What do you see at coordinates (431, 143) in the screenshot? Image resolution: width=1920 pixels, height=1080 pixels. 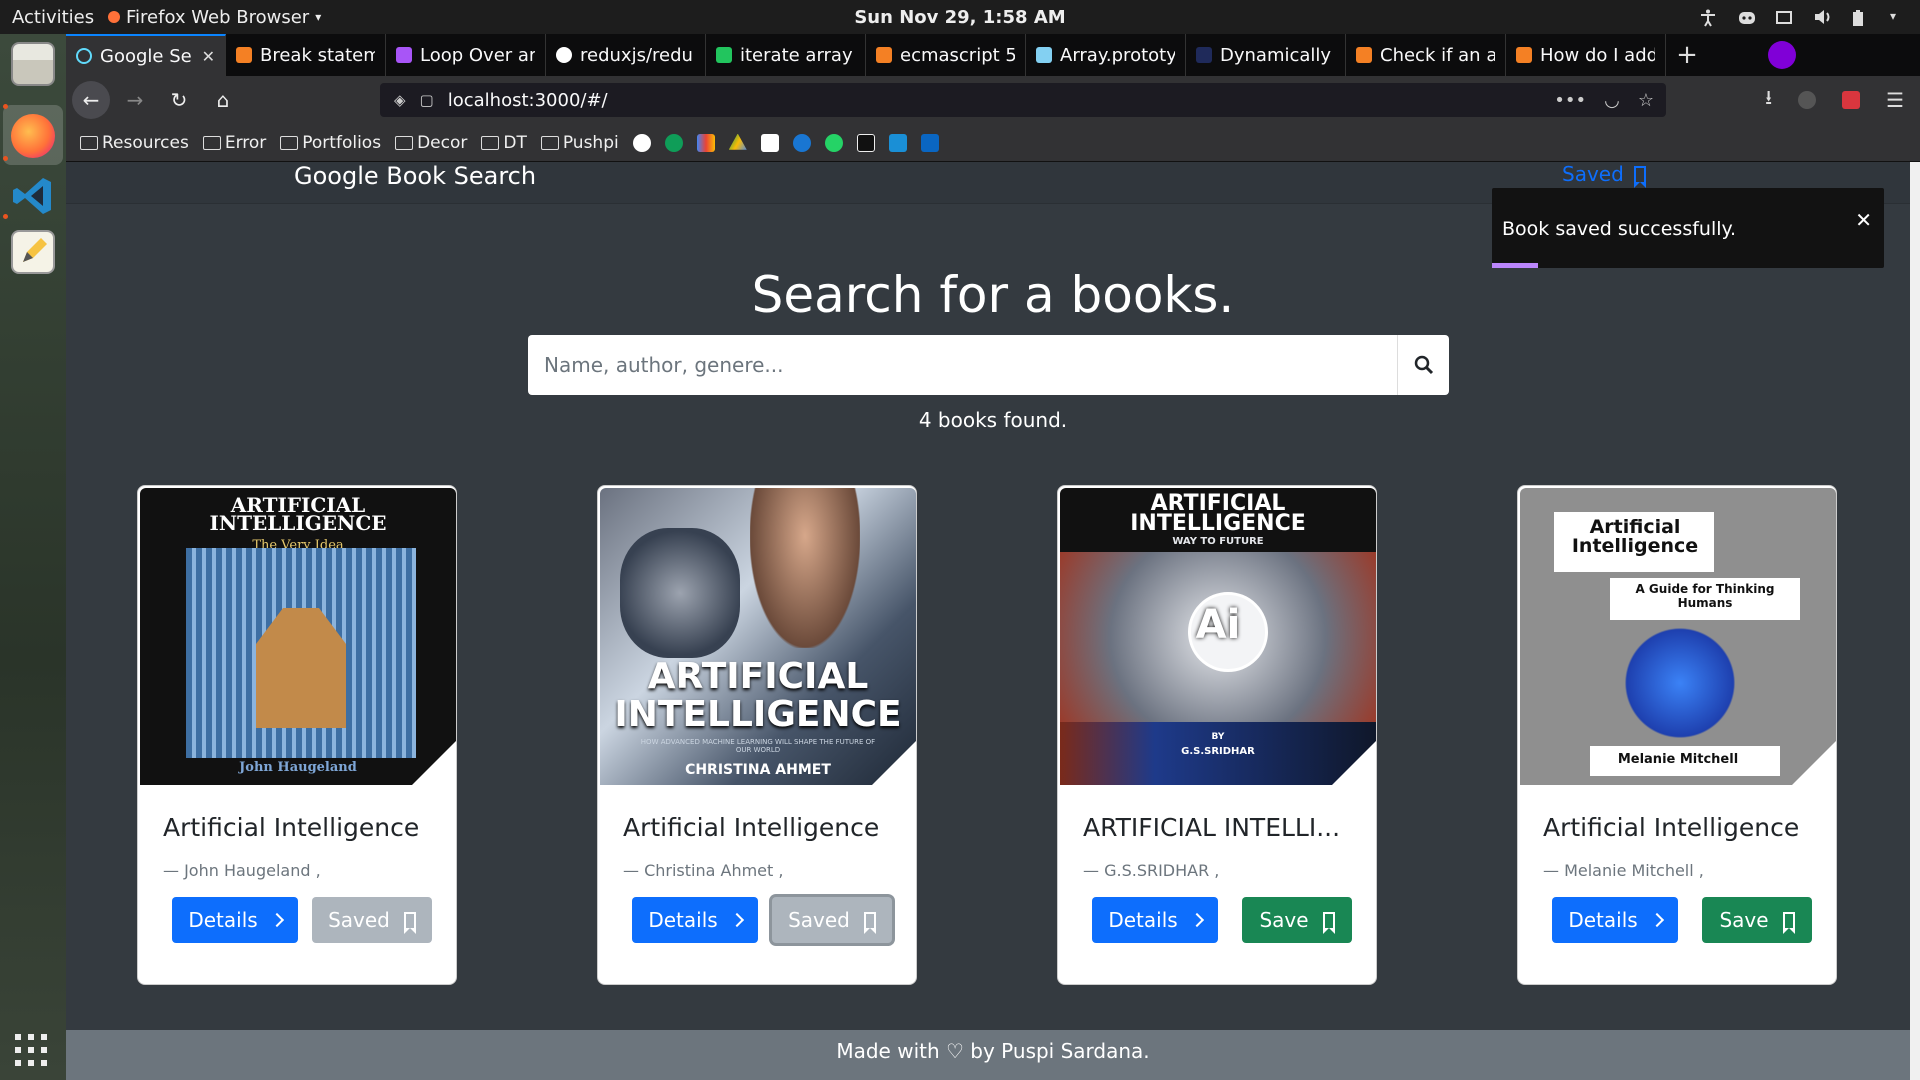 I see `bookmark-folder: Decor` at bounding box center [431, 143].